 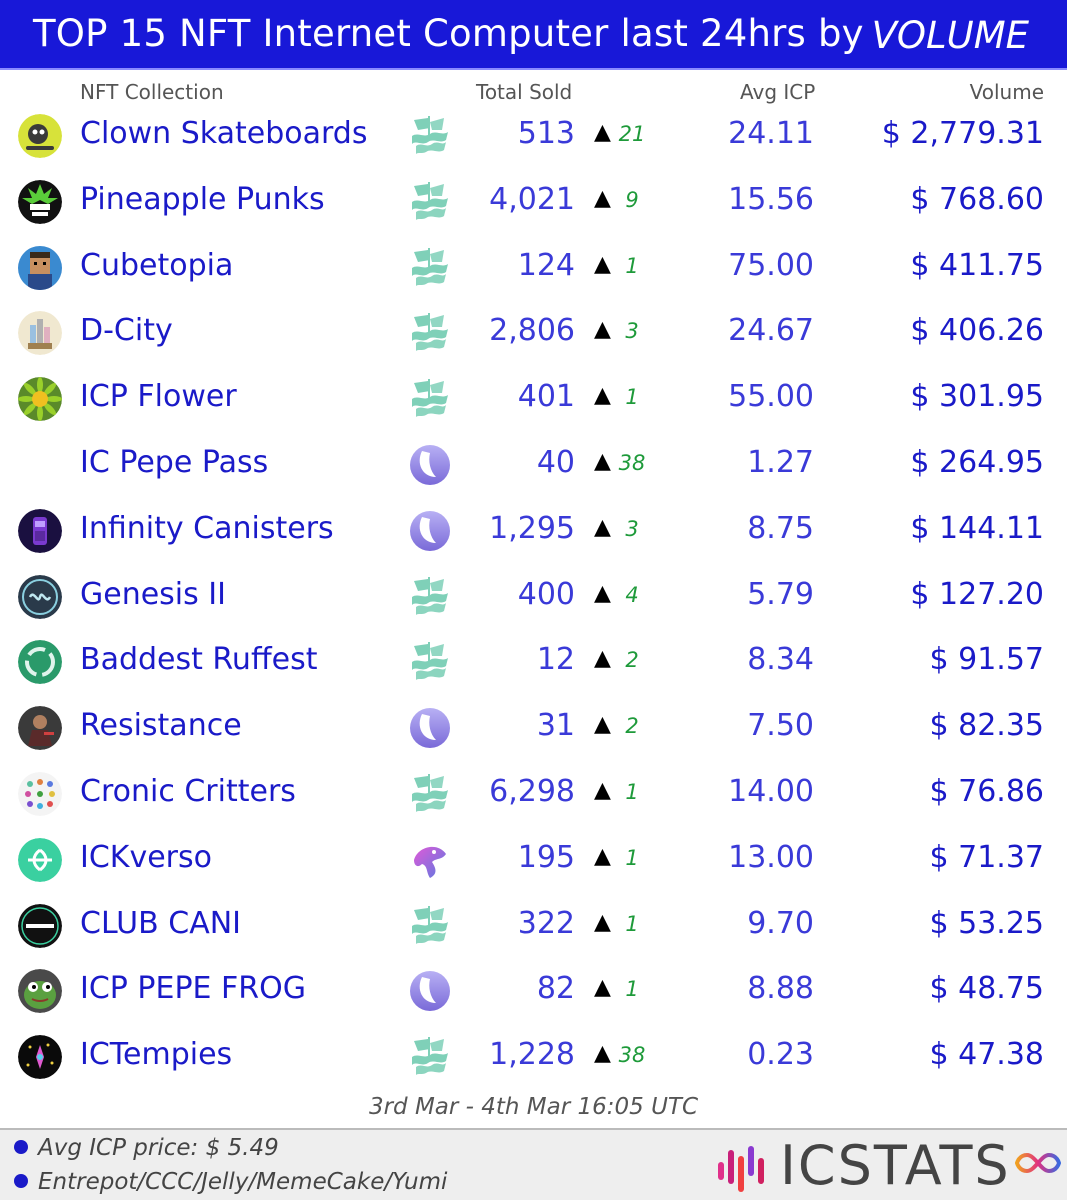 I want to click on collection-name: IC Pepe Pass, so click(x=174, y=462).